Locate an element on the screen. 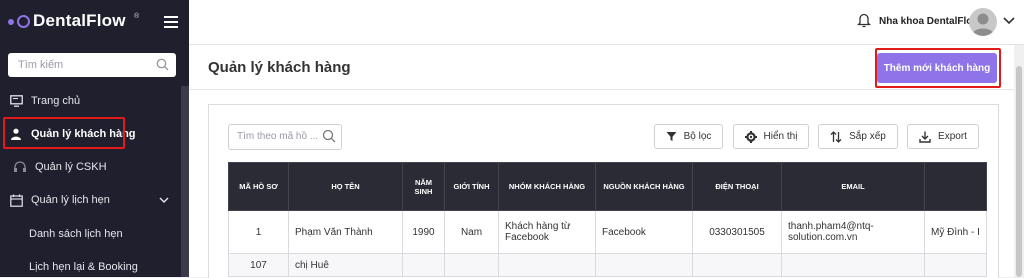 Image resolution: width=1024 pixels, height=278 pixels. column-header is located at coordinates (955, 186).